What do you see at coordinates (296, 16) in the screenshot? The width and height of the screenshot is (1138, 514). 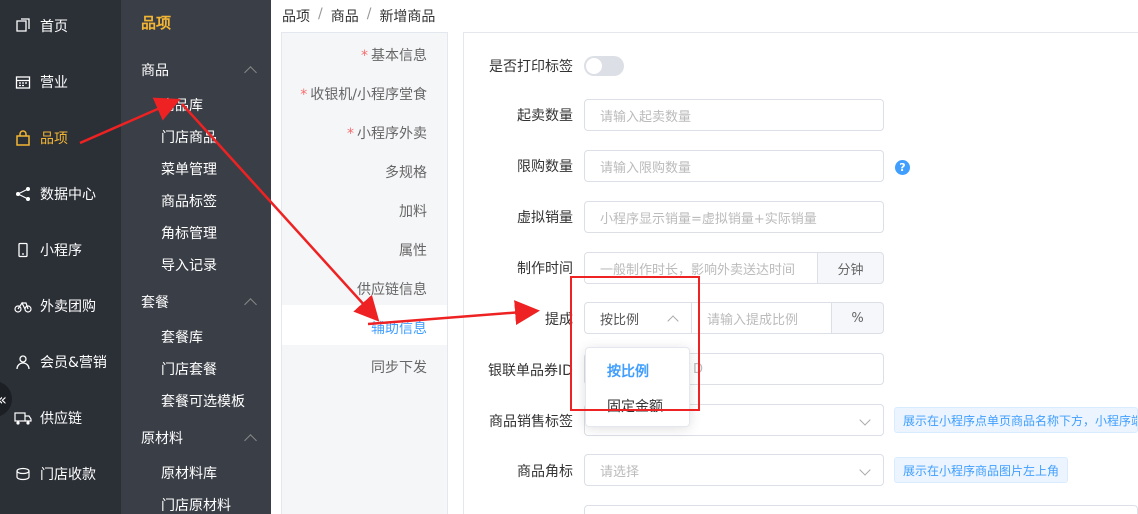 I see `breadcrumb-item: 品项` at bounding box center [296, 16].